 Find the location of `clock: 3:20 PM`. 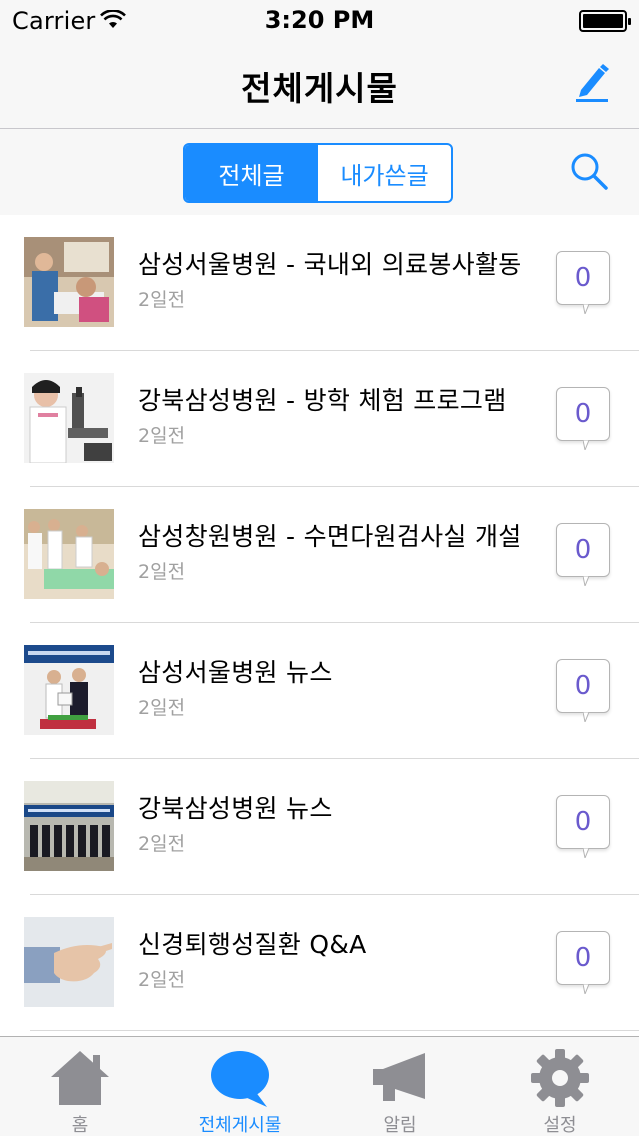

clock: 3:20 PM is located at coordinates (319, 20).